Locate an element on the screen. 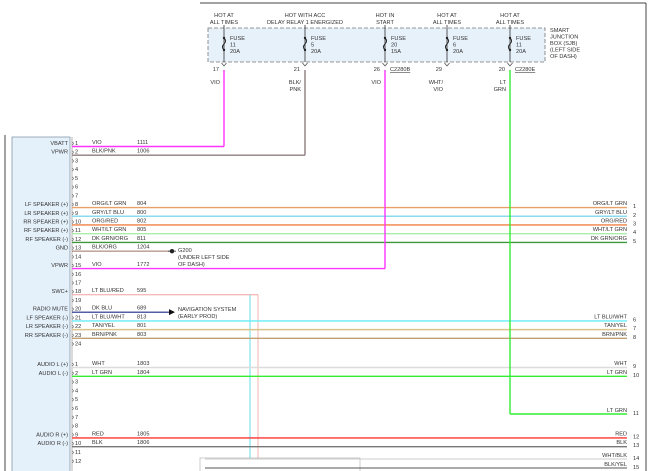 The height and width of the screenshot is (471, 650). radio-pin-number: 16 is located at coordinates (78, 275).